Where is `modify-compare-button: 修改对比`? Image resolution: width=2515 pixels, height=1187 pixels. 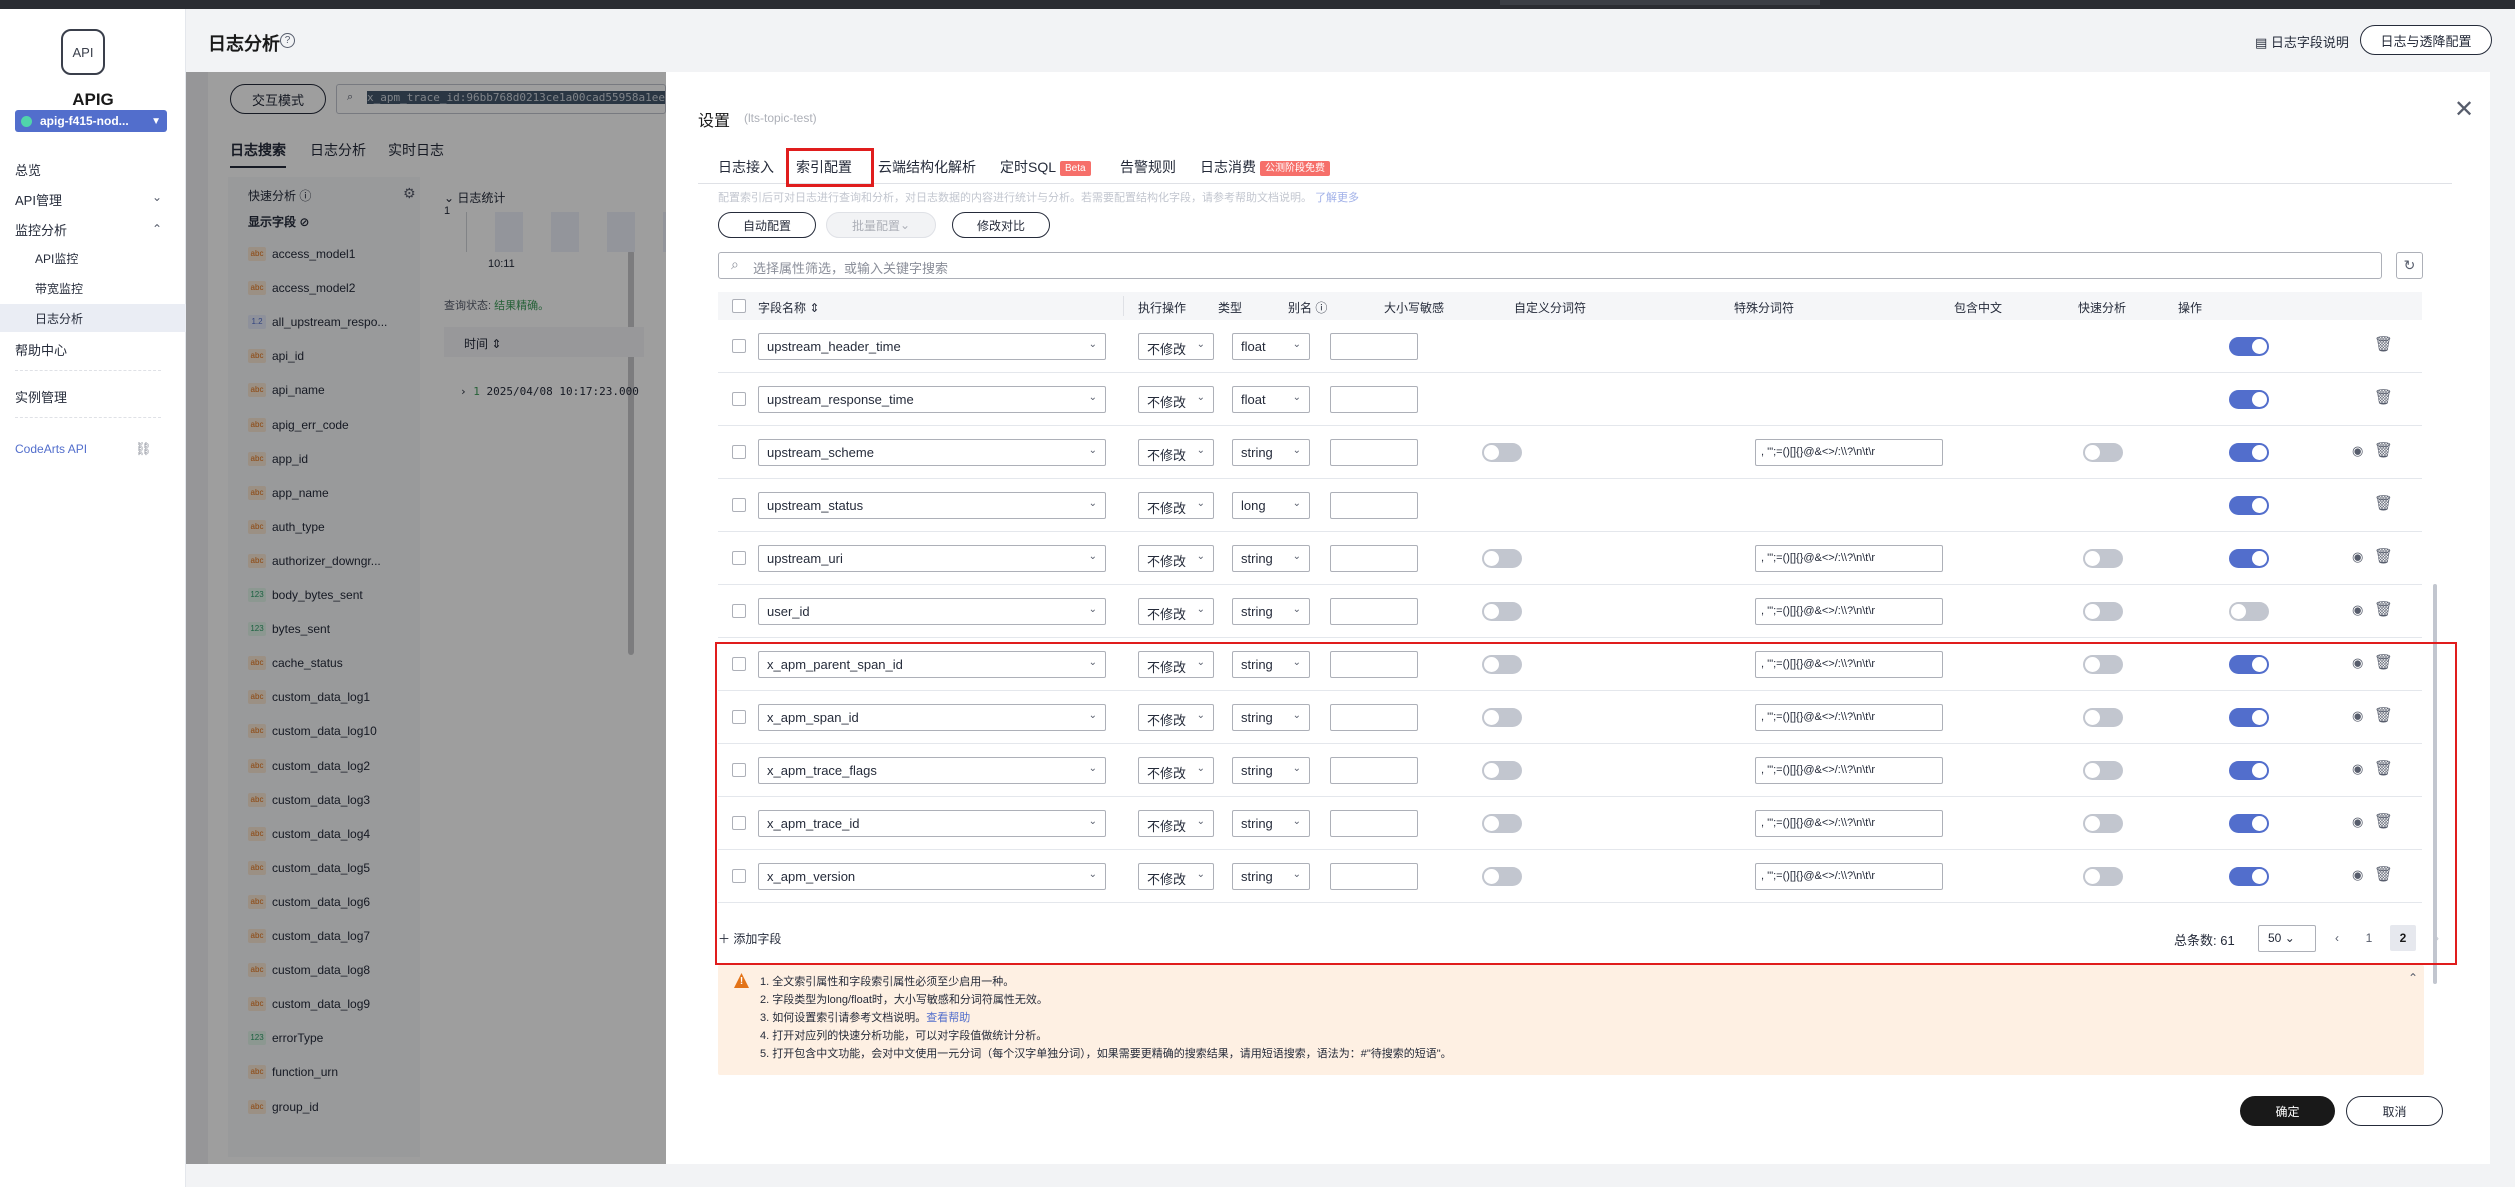
modify-compare-button: 修改对比 is located at coordinates (1001, 225).